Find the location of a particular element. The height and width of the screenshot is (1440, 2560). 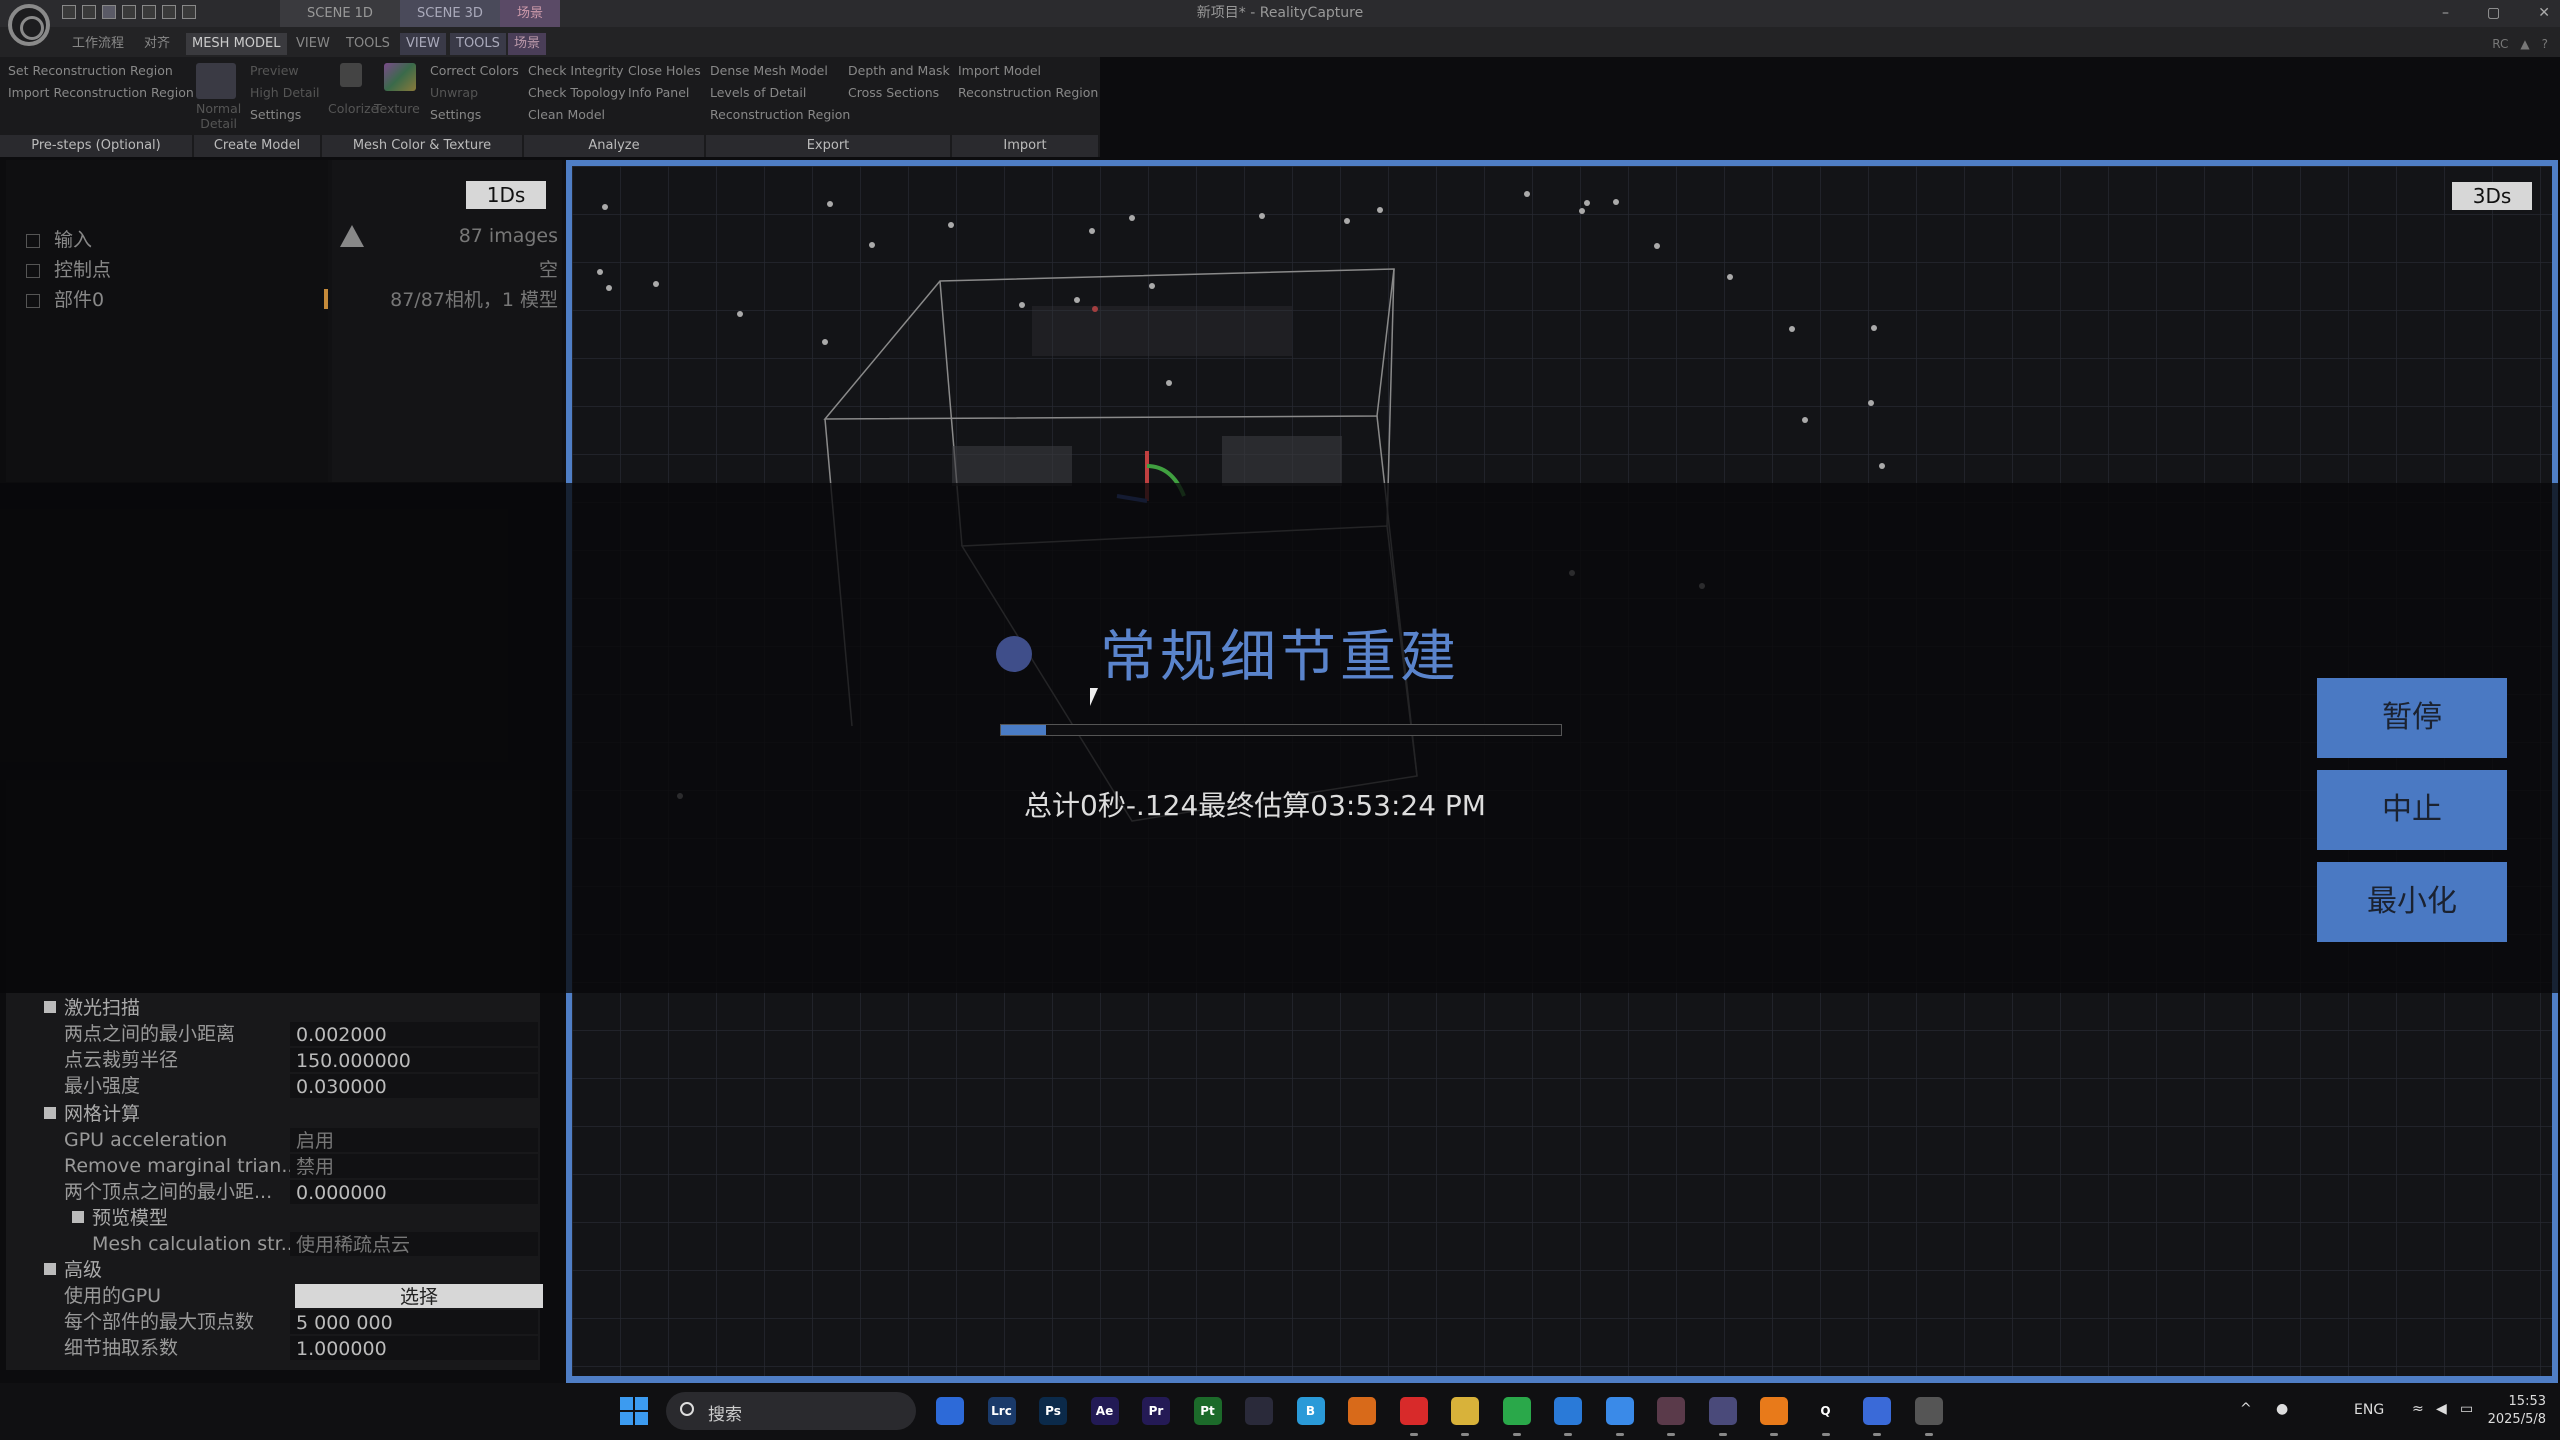

detail-decimation-field: 1.000000 is located at coordinates (414, 1348).